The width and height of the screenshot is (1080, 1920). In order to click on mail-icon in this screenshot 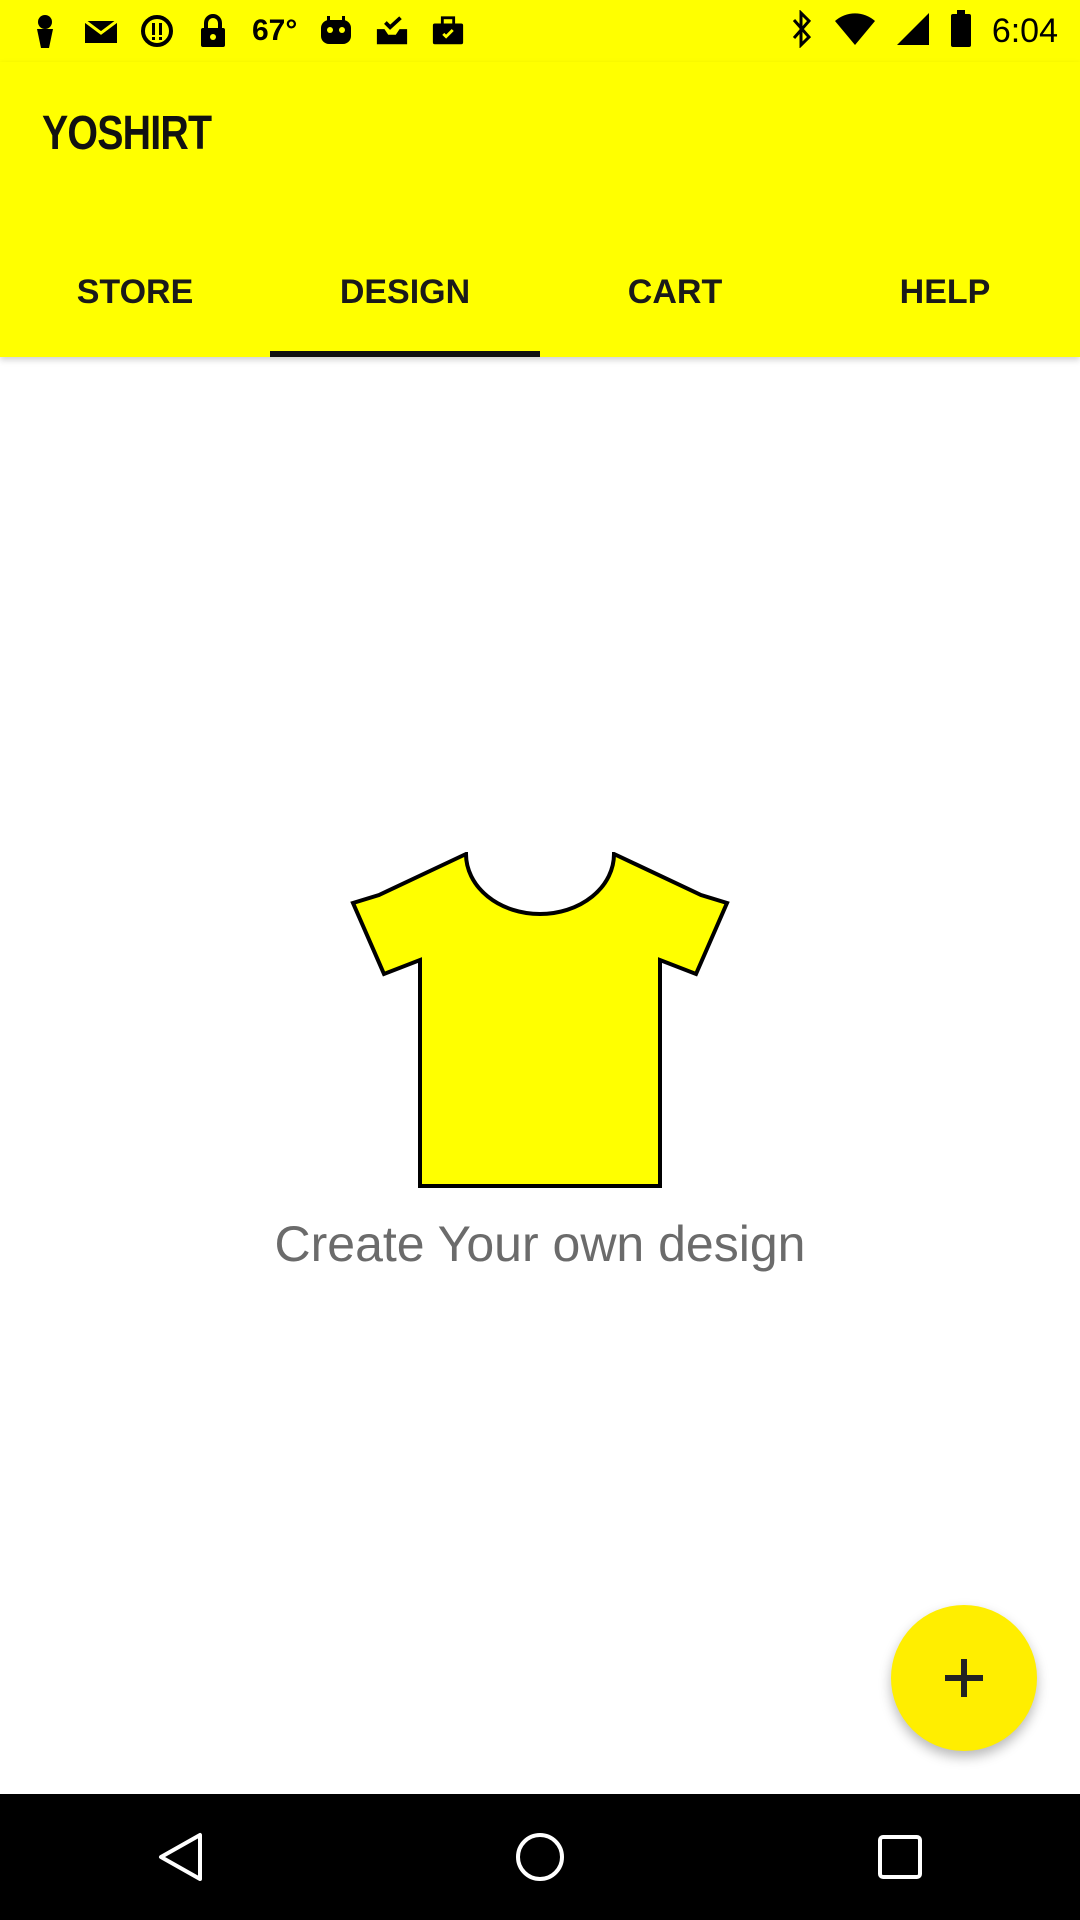, I will do `click(101, 31)`.